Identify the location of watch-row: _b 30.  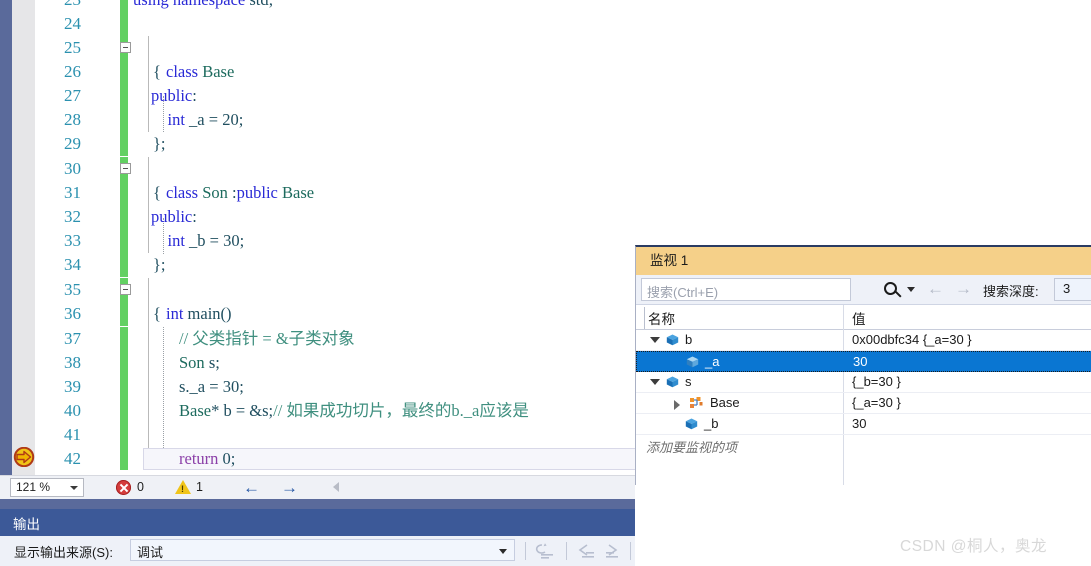
(863, 424).